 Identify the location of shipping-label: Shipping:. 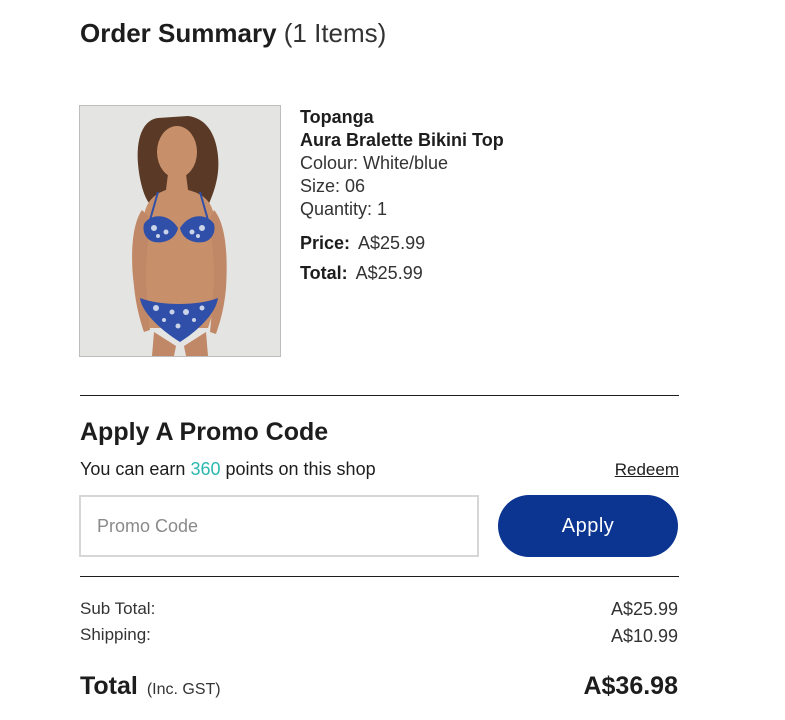
(115, 634).